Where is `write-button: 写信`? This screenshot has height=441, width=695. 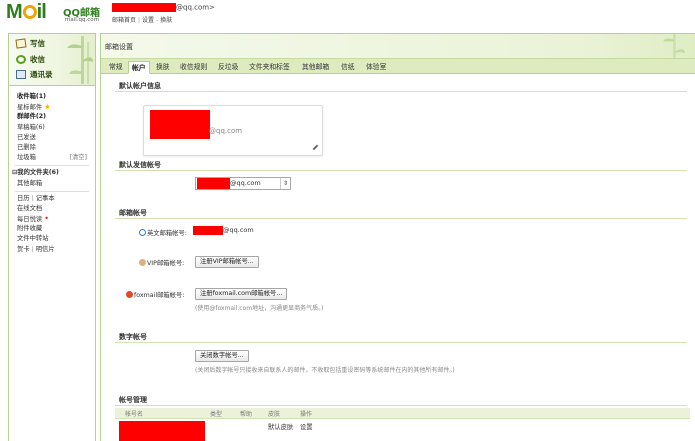
write-button: 写信 is located at coordinates (30, 43).